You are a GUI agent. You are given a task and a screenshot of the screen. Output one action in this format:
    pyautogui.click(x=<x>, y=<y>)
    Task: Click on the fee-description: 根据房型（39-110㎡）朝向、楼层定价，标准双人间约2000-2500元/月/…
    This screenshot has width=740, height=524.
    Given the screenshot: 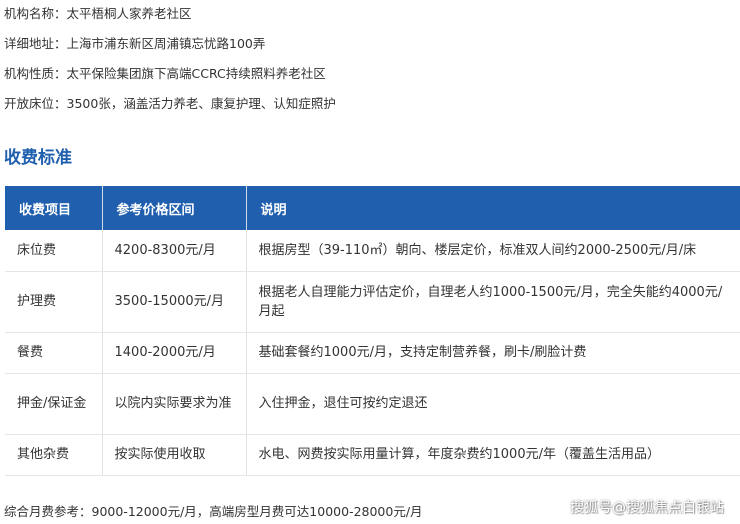 What is the action you would take?
    pyautogui.click(x=493, y=251)
    